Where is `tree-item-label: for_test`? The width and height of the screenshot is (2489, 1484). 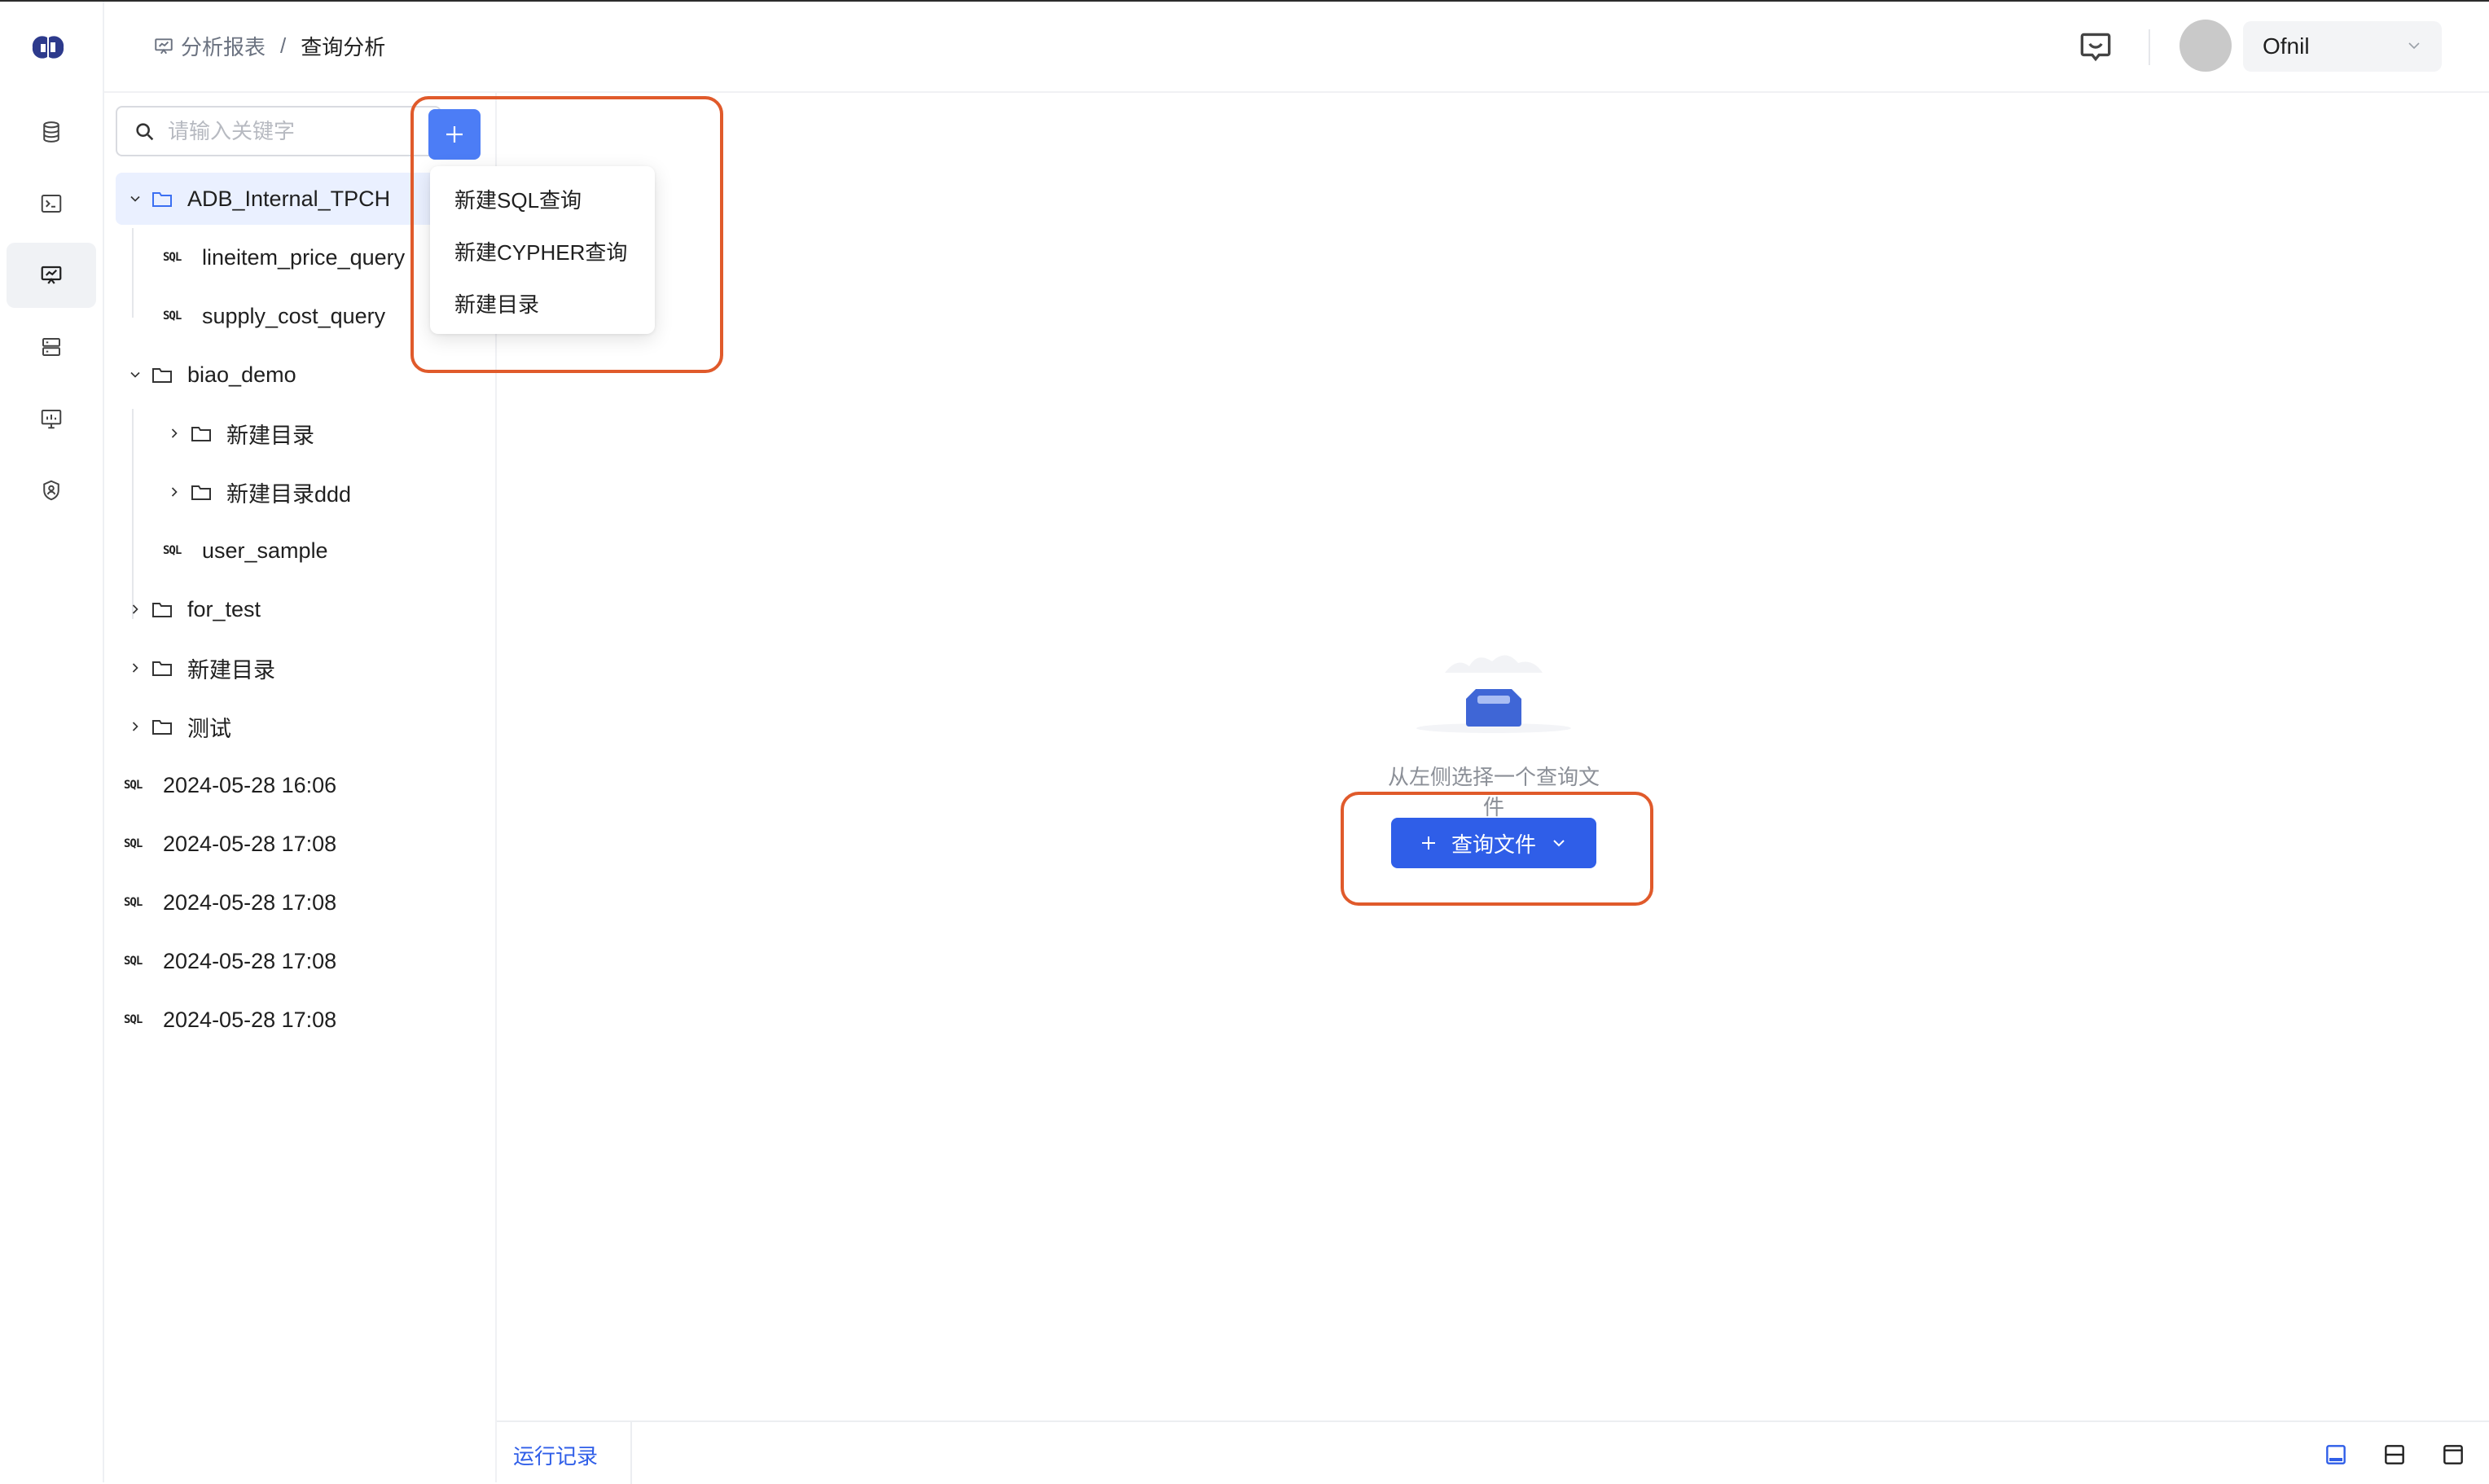 tree-item-label: for_test is located at coordinates (224, 608).